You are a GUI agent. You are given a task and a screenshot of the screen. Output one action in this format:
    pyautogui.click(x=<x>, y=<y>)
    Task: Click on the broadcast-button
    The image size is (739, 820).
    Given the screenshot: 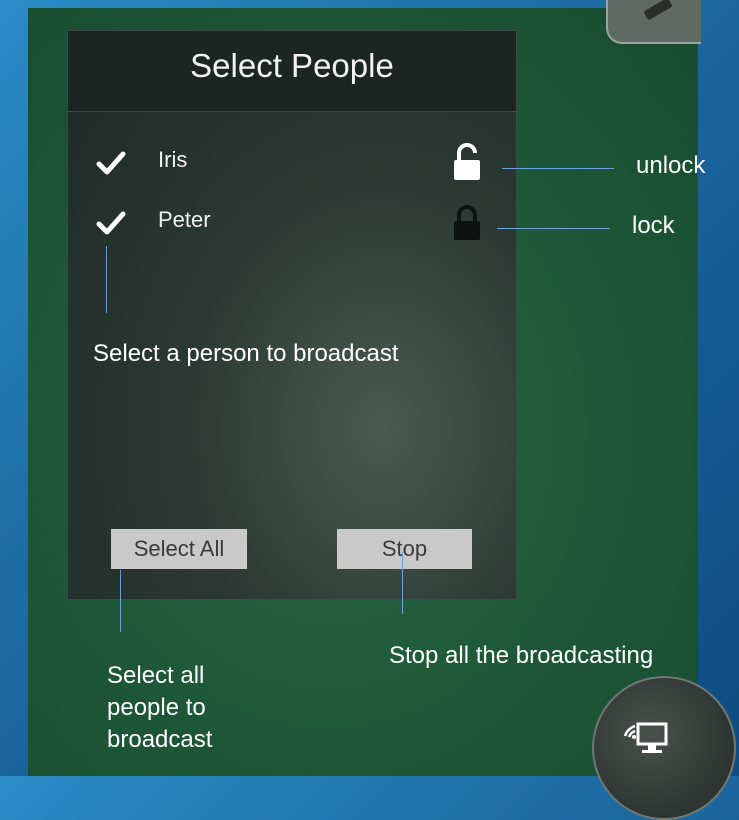 What is the action you would take?
    pyautogui.click(x=664, y=748)
    